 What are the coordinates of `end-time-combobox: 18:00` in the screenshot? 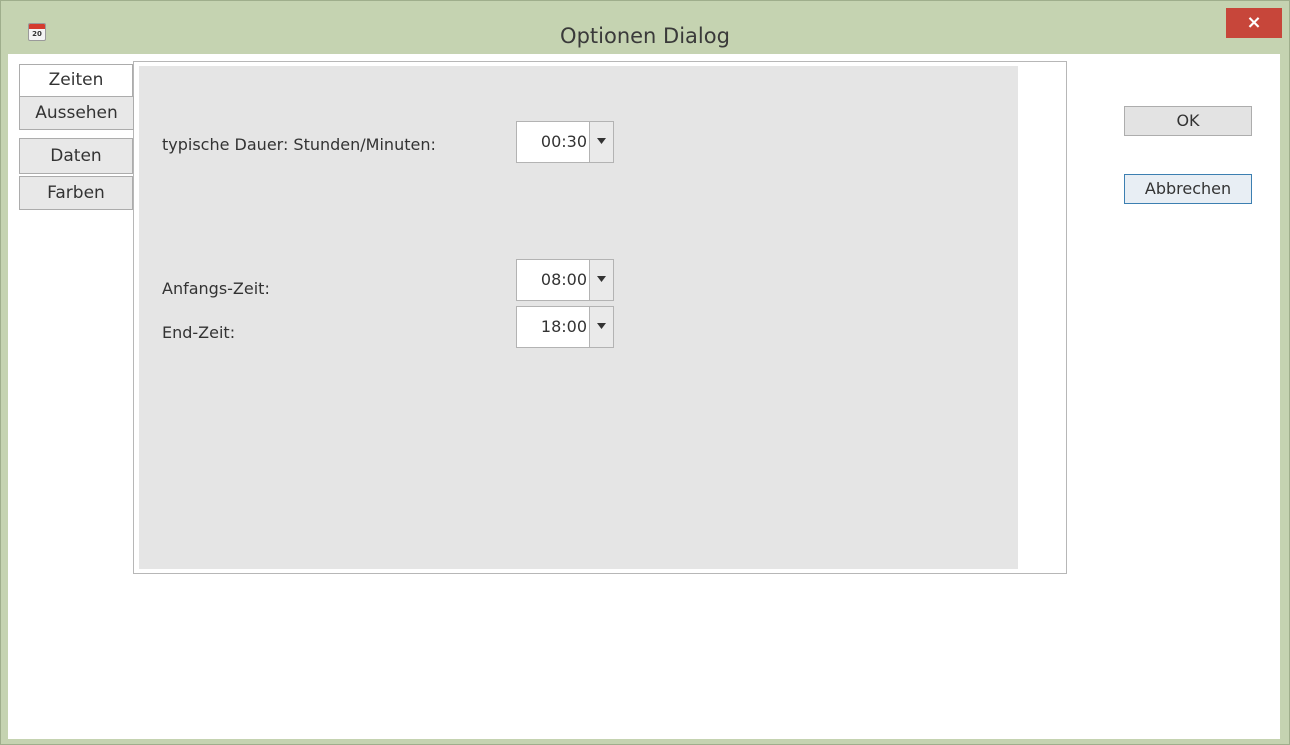 It's located at (565, 327).